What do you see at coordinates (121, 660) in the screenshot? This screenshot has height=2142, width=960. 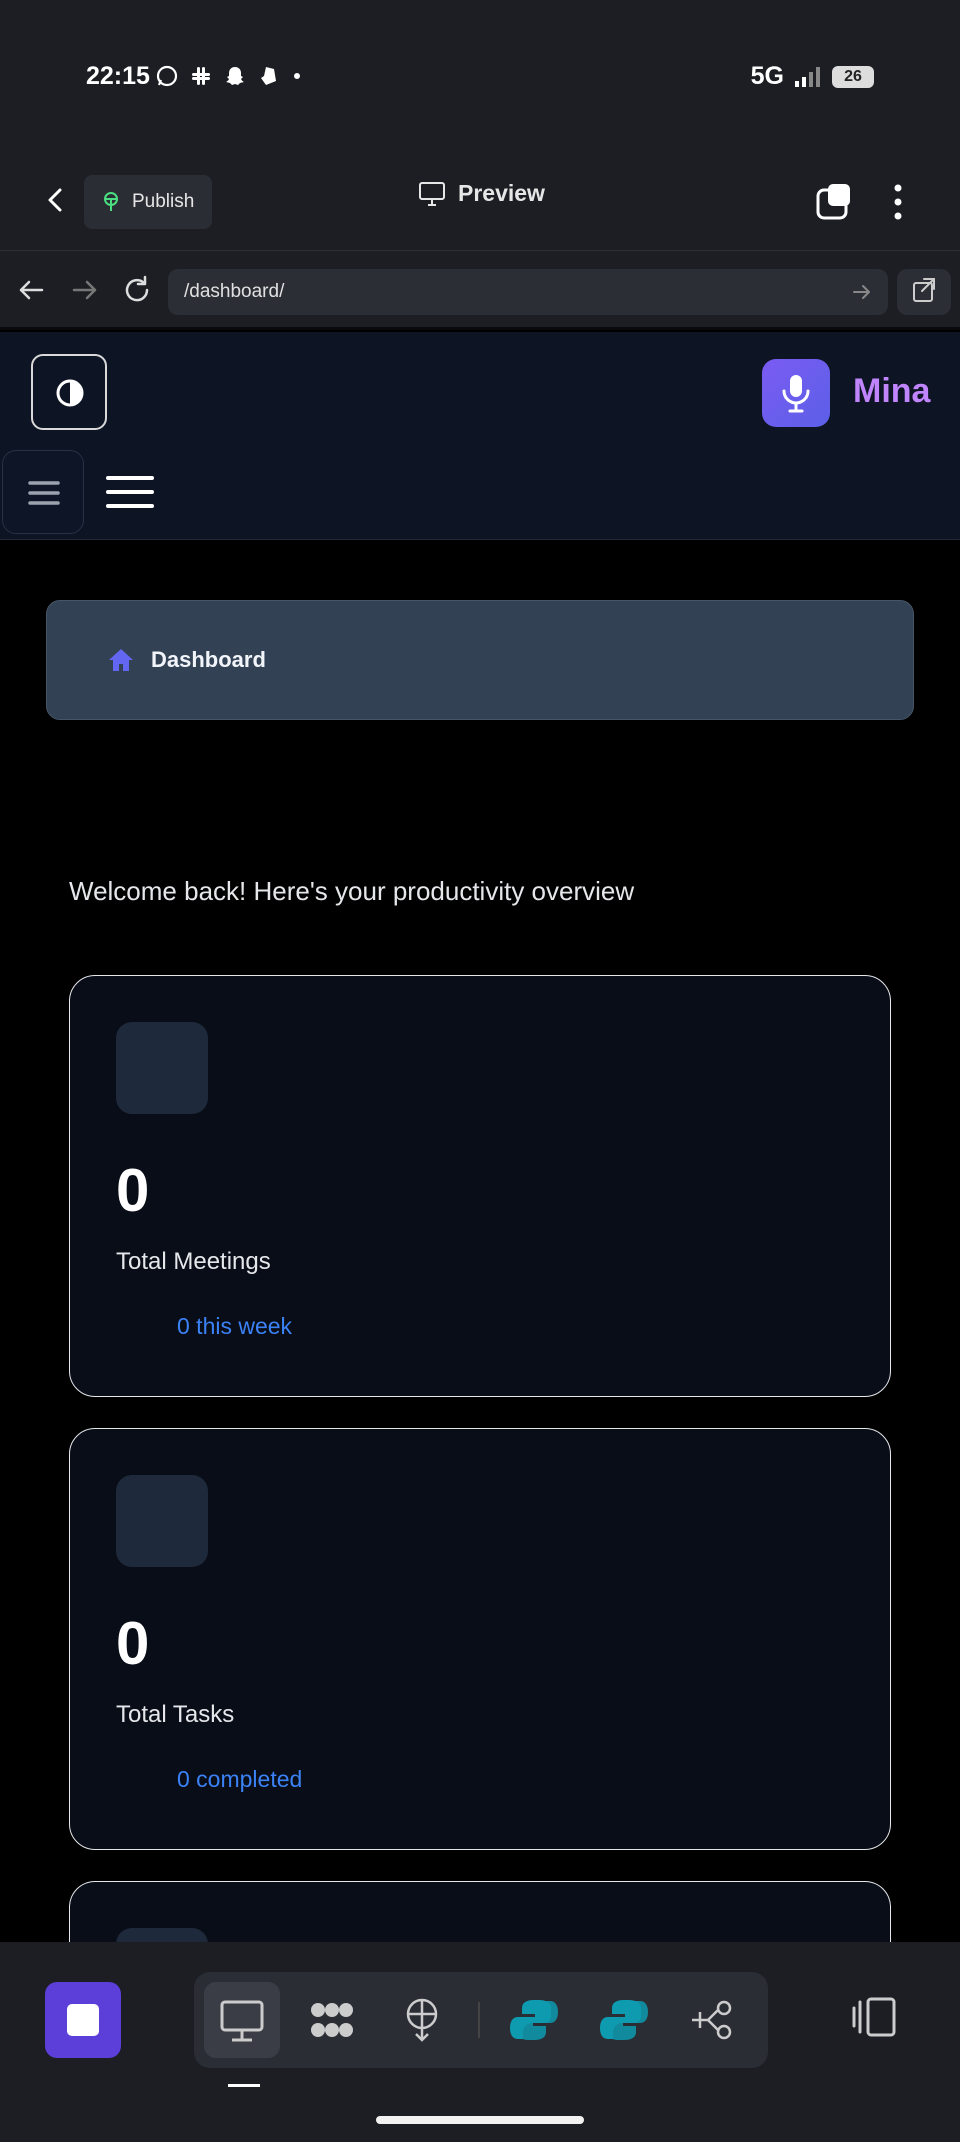 I see `home-icon` at bounding box center [121, 660].